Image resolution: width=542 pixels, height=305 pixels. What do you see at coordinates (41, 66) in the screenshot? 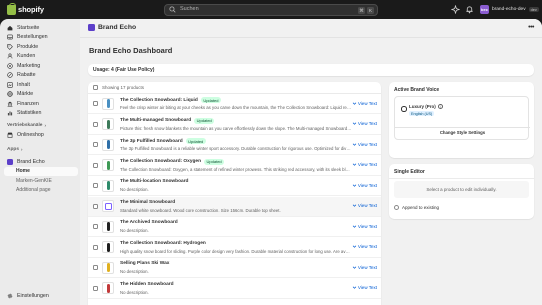
I see `sidebar-item-marketing: Marketing` at bounding box center [41, 66].